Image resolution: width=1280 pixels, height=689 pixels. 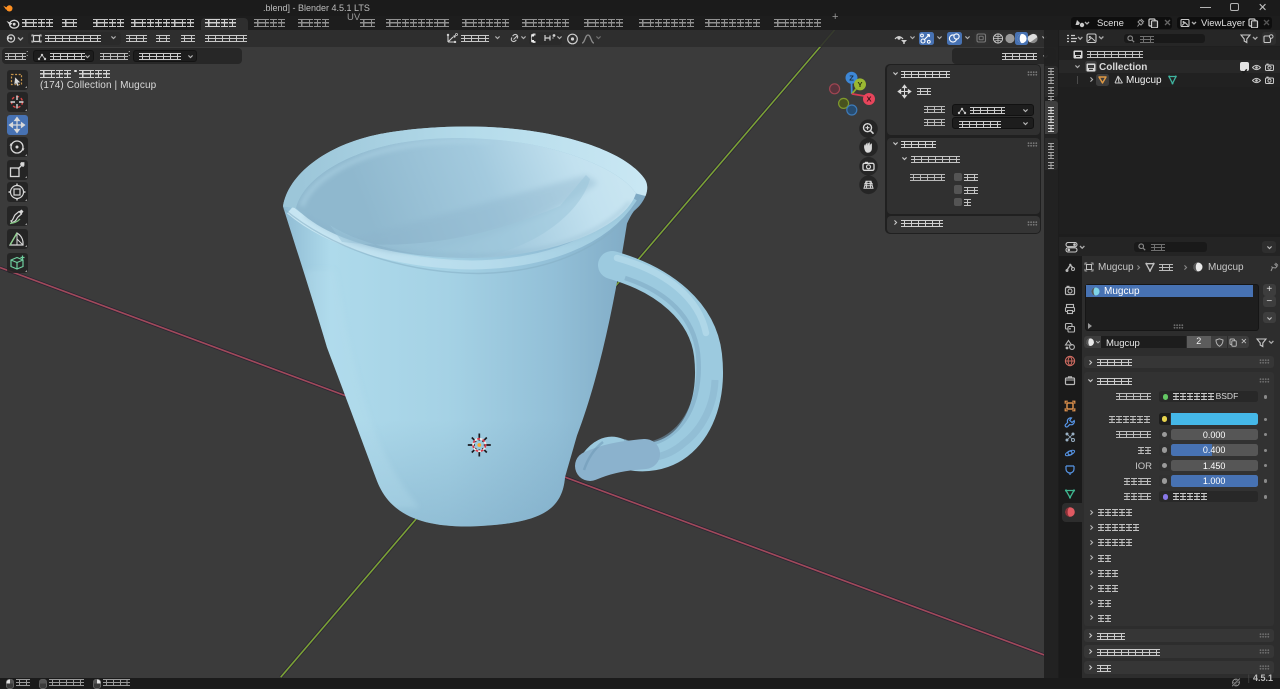 I want to click on svg-text: Y, so click(x=859, y=84).